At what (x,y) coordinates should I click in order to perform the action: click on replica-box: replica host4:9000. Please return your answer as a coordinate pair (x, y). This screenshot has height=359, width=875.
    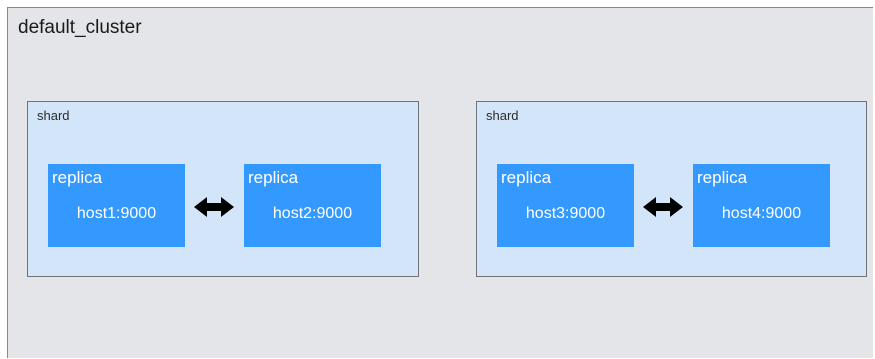
    Looking at the image, I should click on (761, 205).